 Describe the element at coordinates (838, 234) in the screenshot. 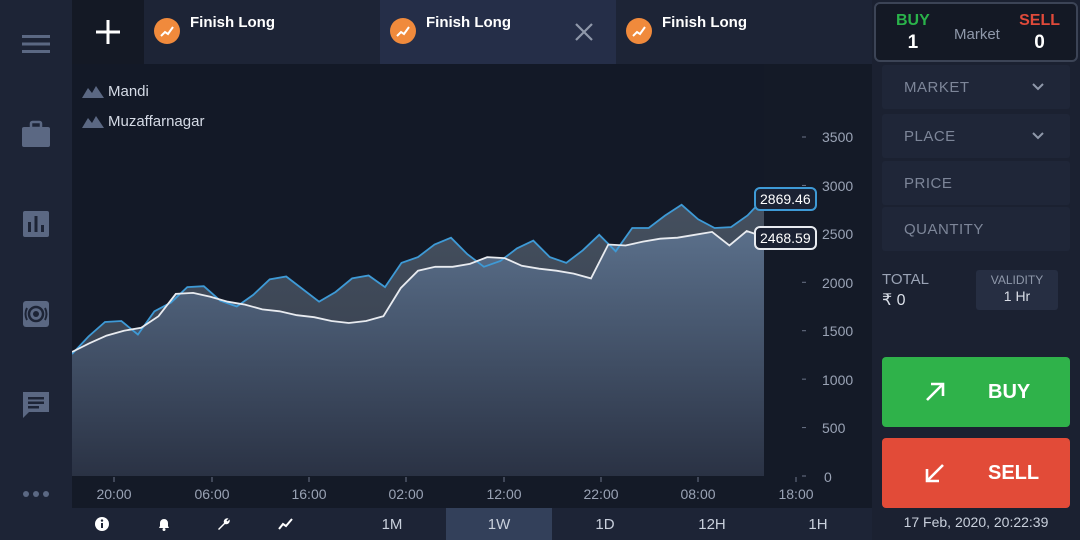

I see `y-tick-label: 2500` at that location.